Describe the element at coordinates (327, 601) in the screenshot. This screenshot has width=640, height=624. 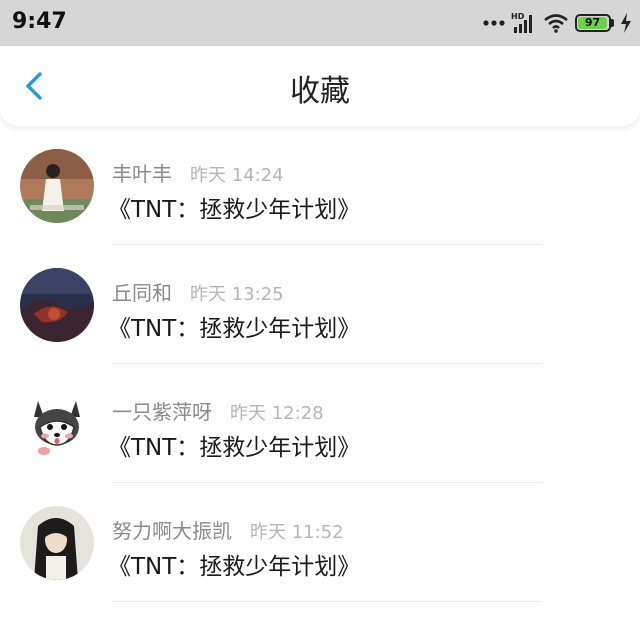
I see `divider` at that location.